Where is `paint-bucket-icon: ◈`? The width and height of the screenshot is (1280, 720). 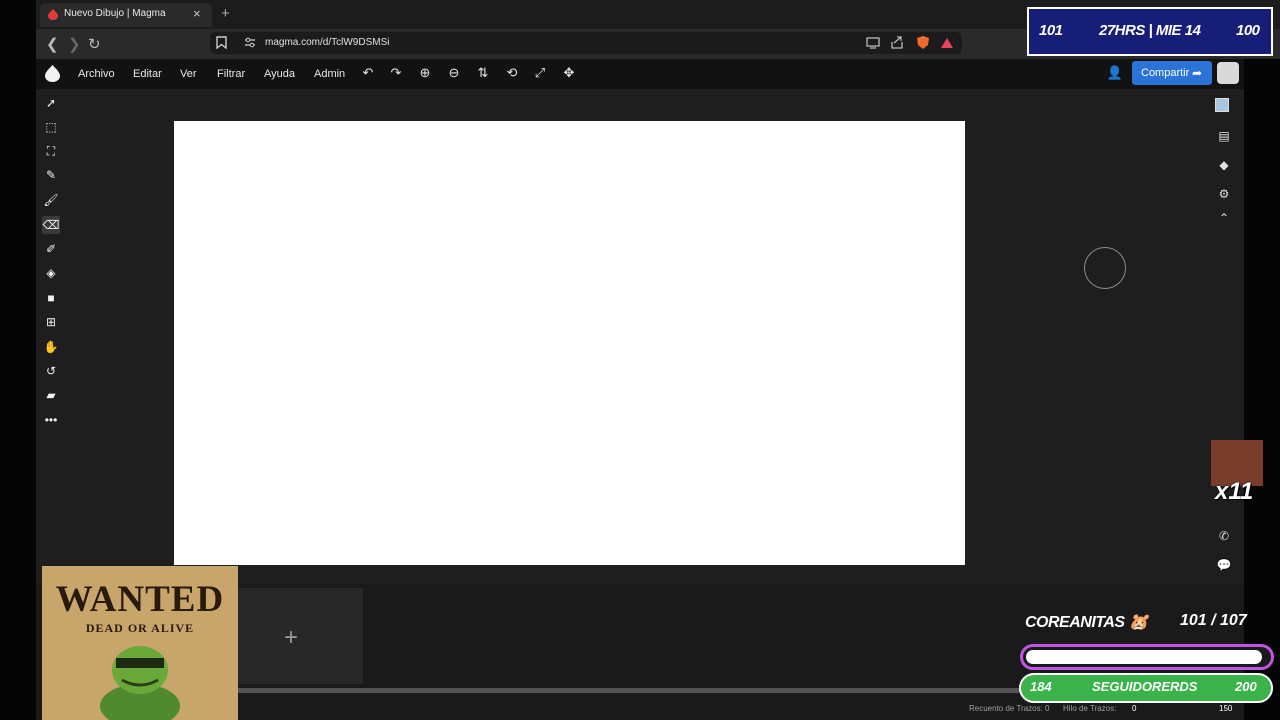
paint-bucket-icon: ◈ is located at coordinates (51, 273).